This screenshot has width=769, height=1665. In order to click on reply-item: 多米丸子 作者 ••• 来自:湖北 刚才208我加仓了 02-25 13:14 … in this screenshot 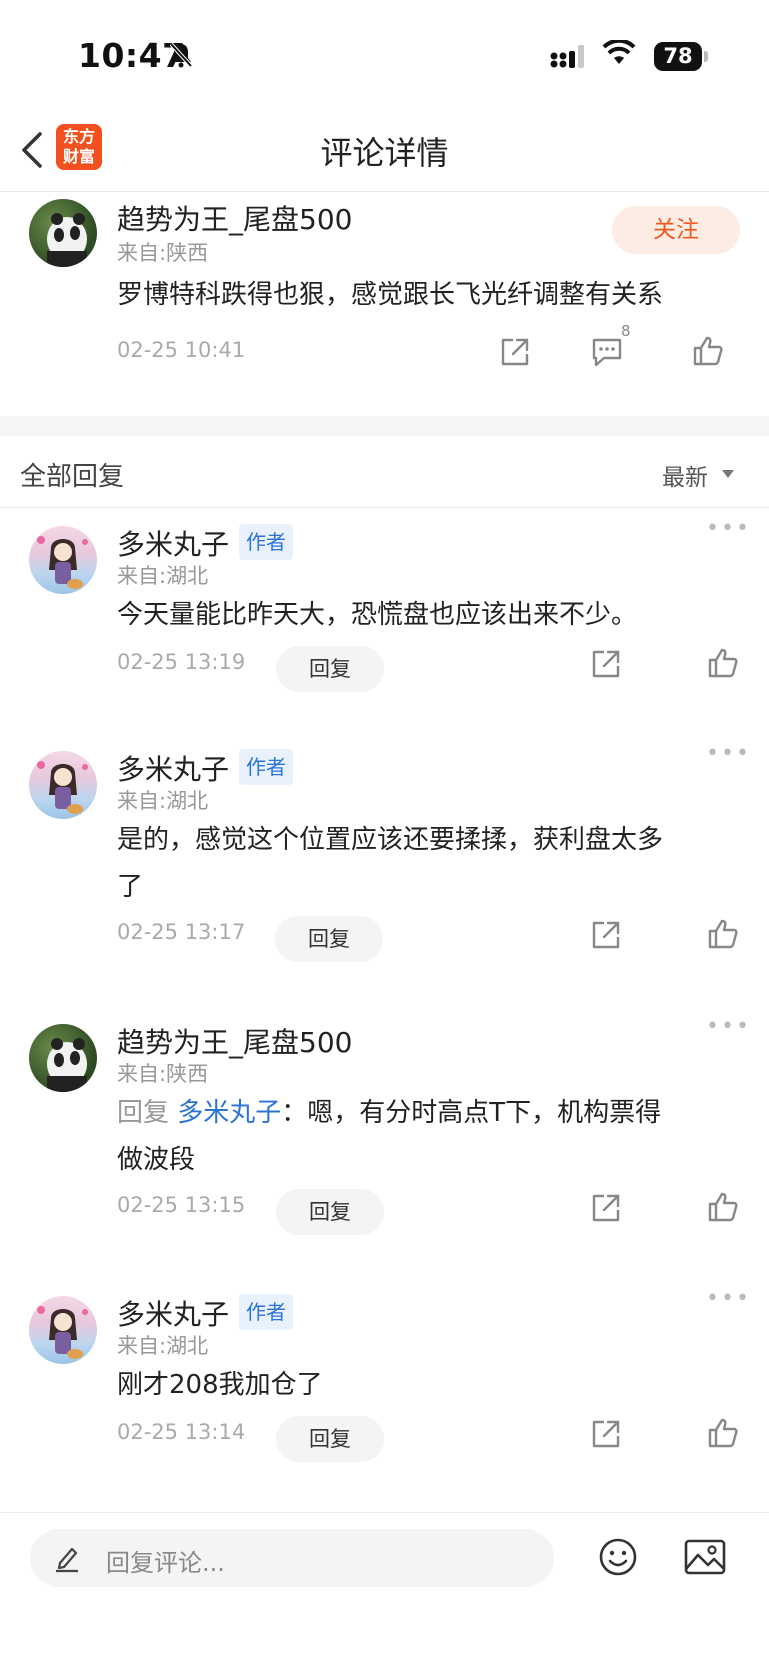, I will do `click(384, 1378)`.